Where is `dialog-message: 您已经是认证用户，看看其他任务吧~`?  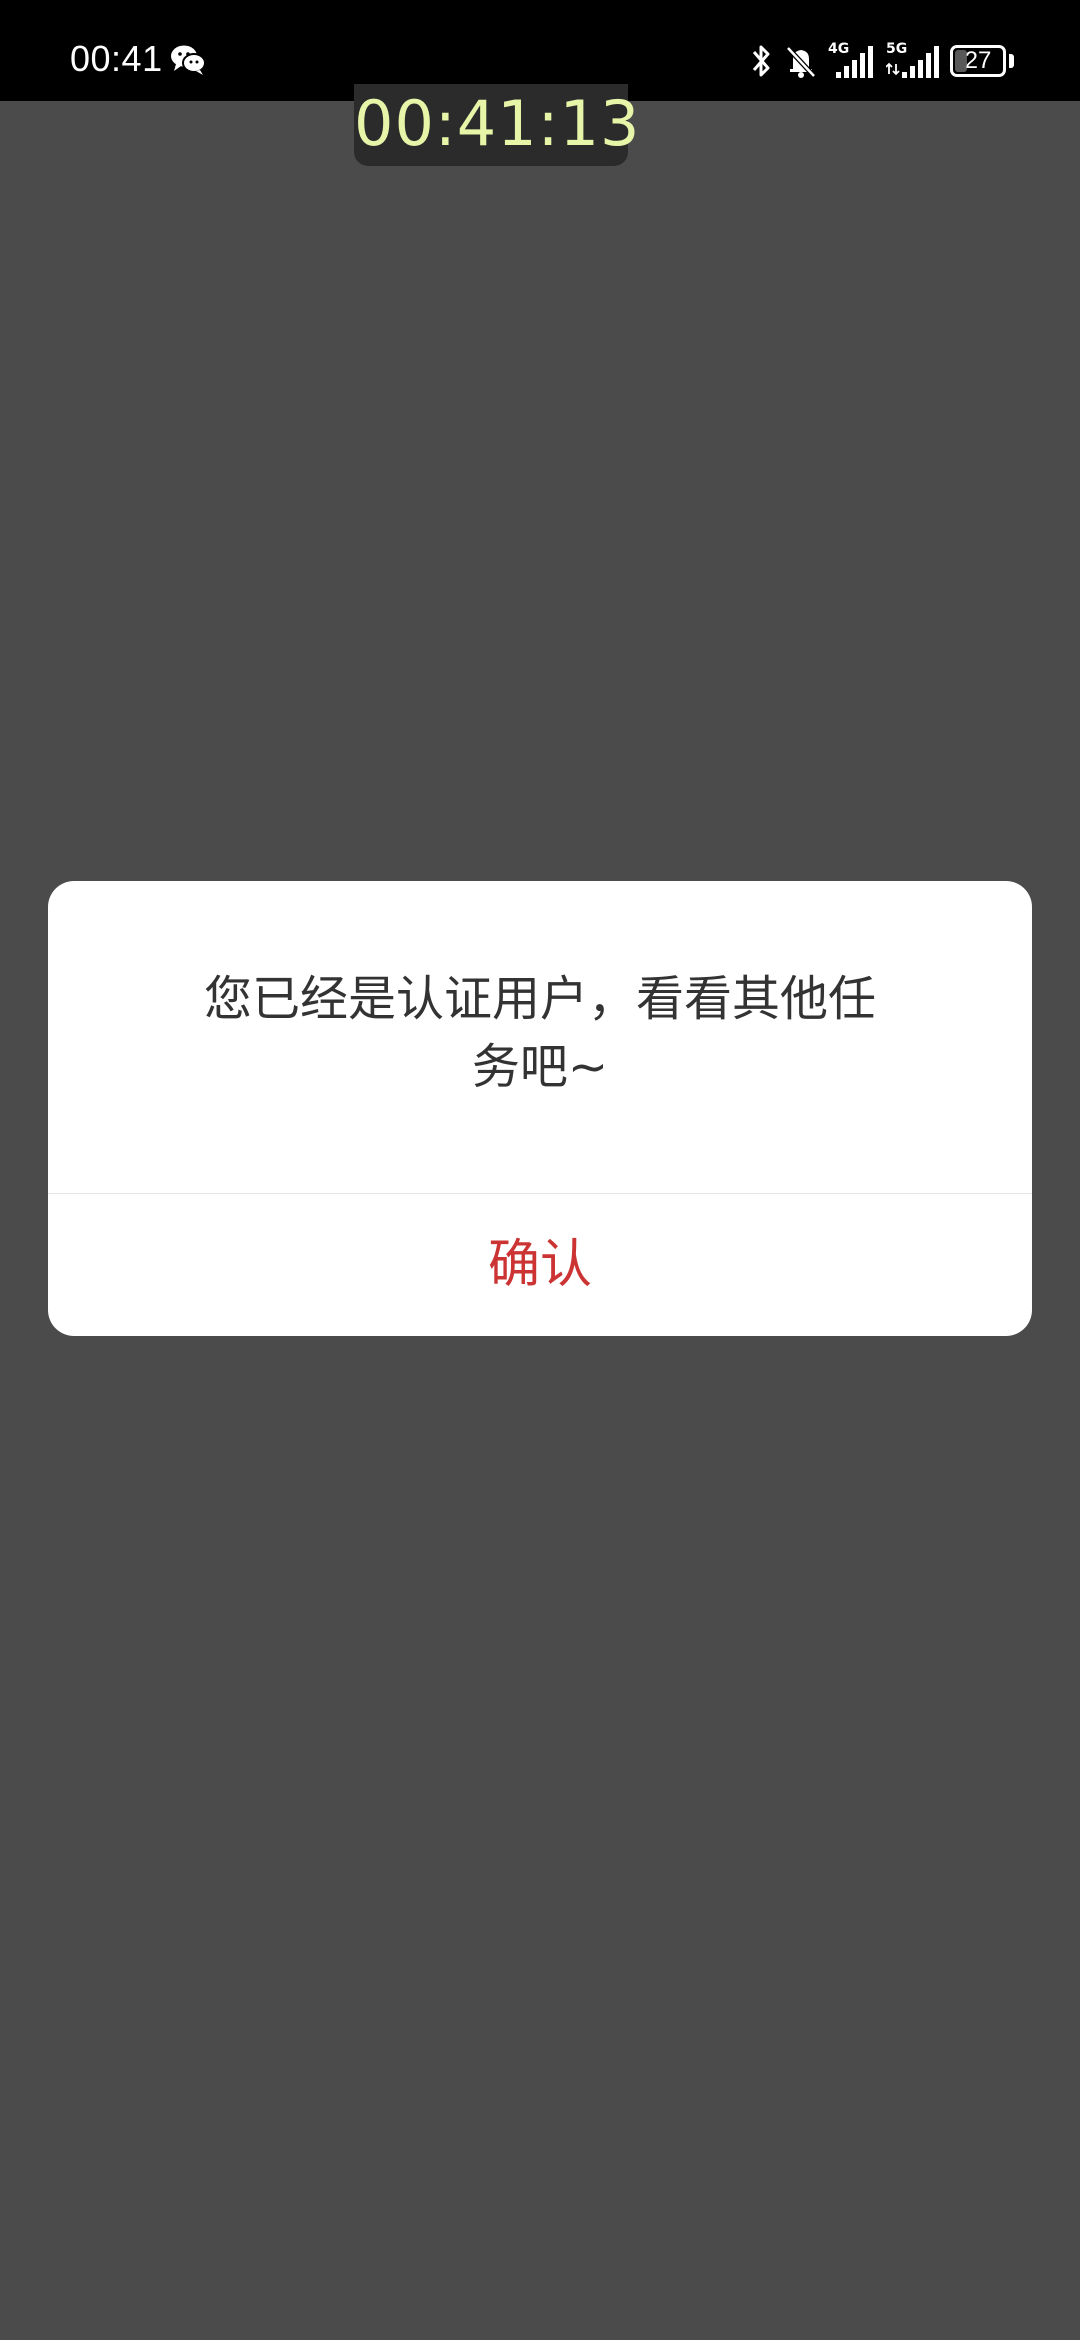
dialog-message: 您已经是认证用户，看看其他任务吧~ is located at coordinates (539, 1033).